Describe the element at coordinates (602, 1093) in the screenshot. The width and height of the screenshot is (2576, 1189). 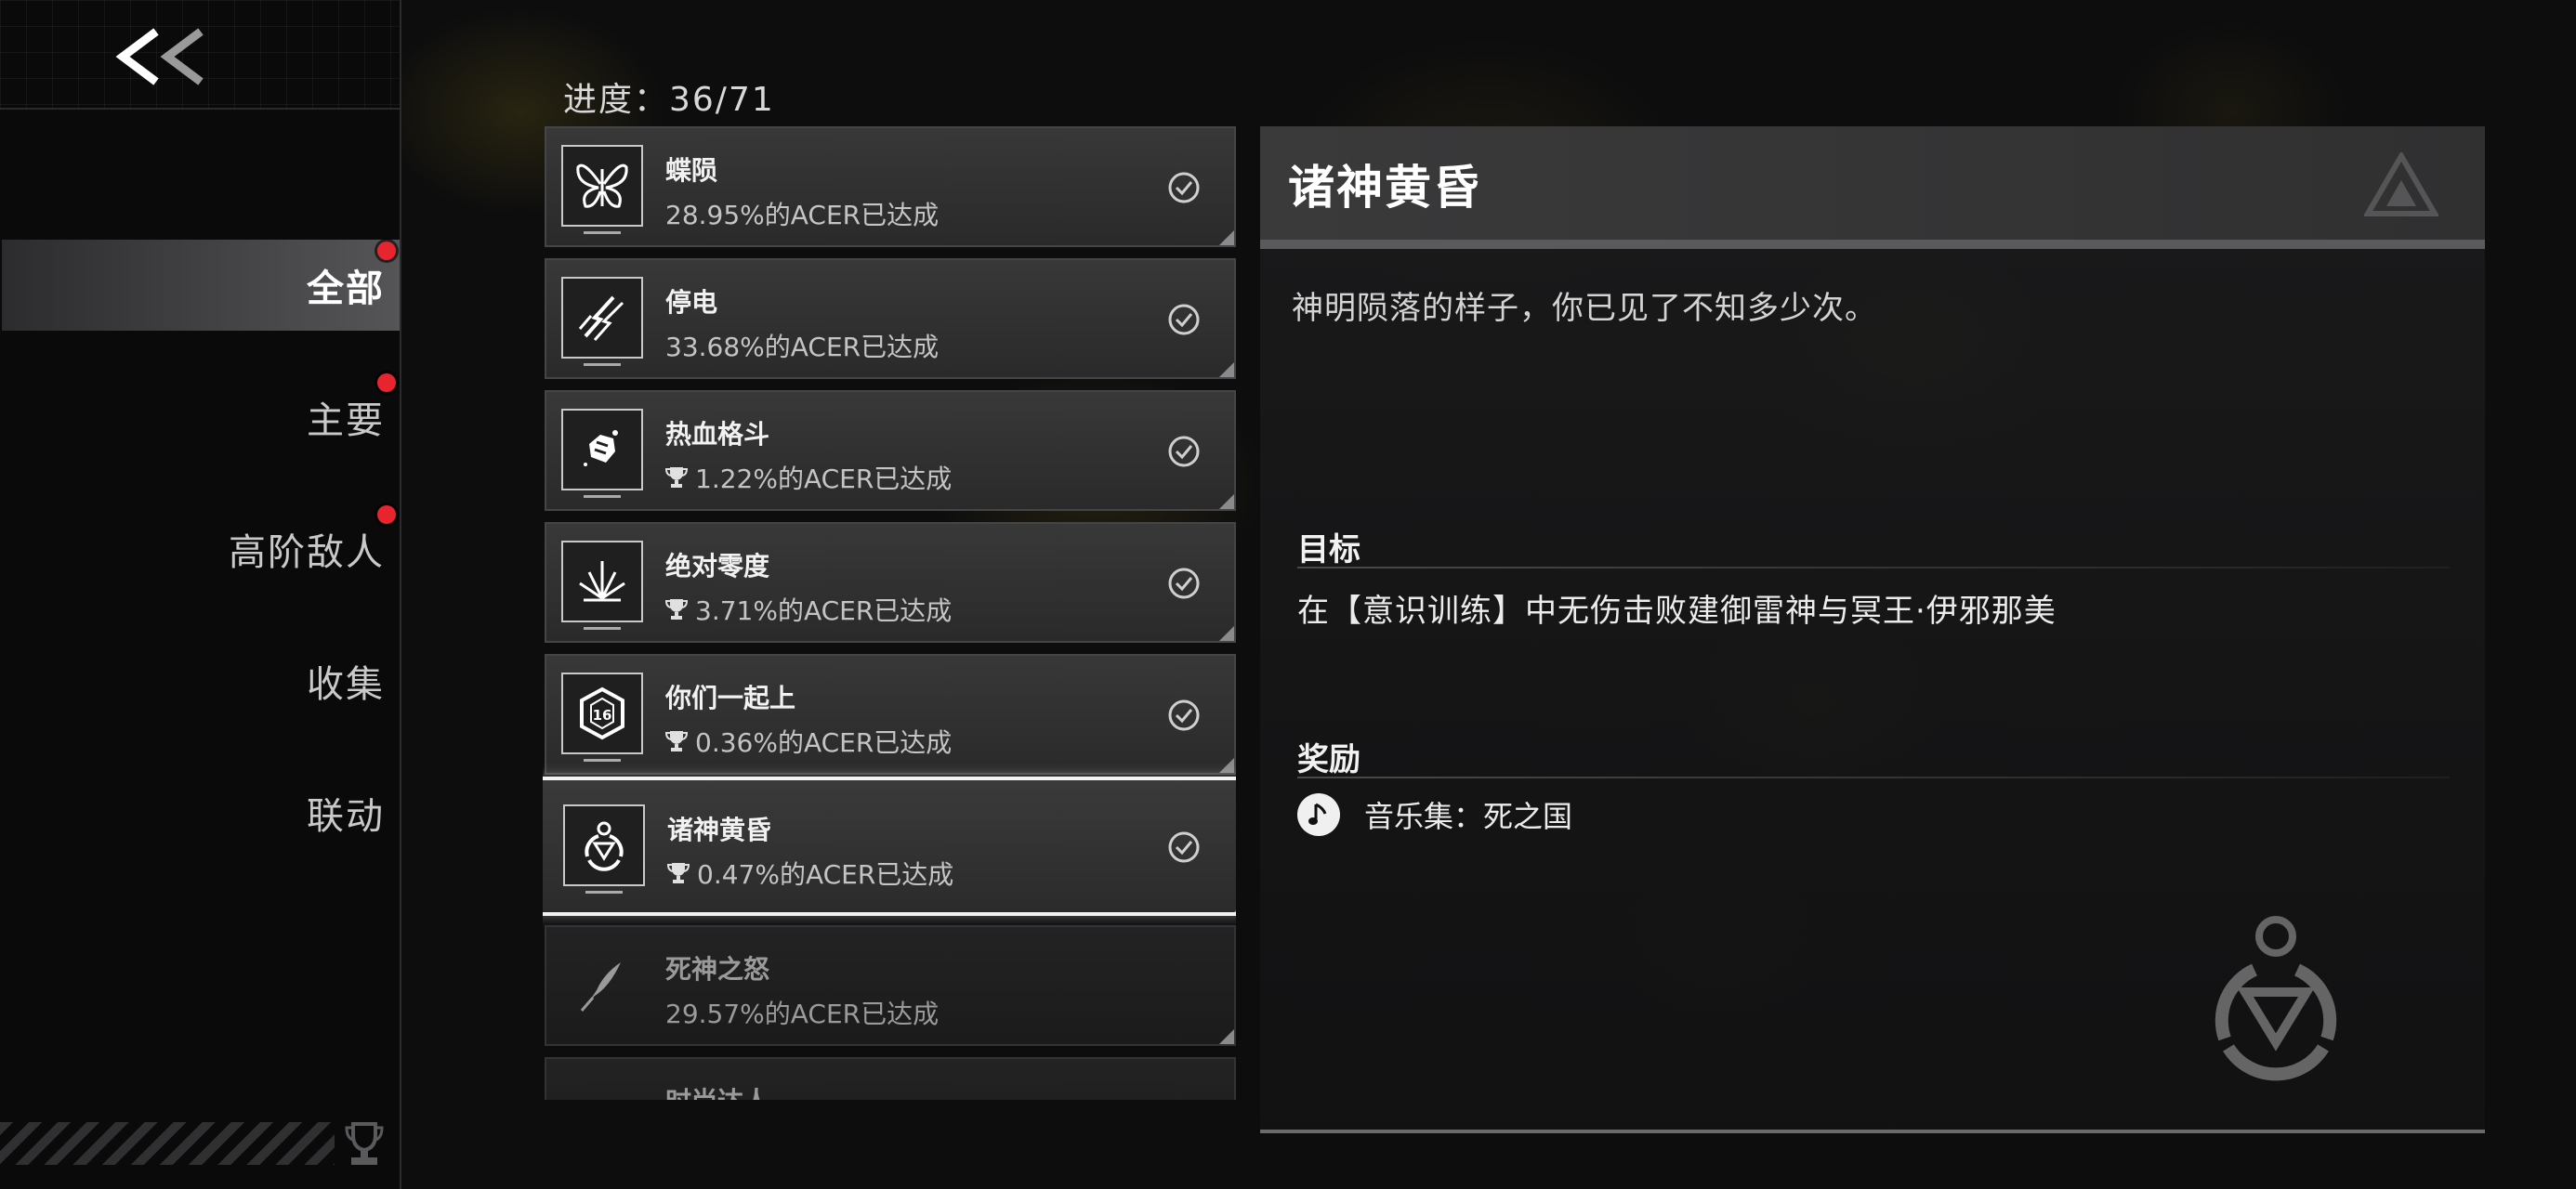
I see `fashion-icon` at that location.